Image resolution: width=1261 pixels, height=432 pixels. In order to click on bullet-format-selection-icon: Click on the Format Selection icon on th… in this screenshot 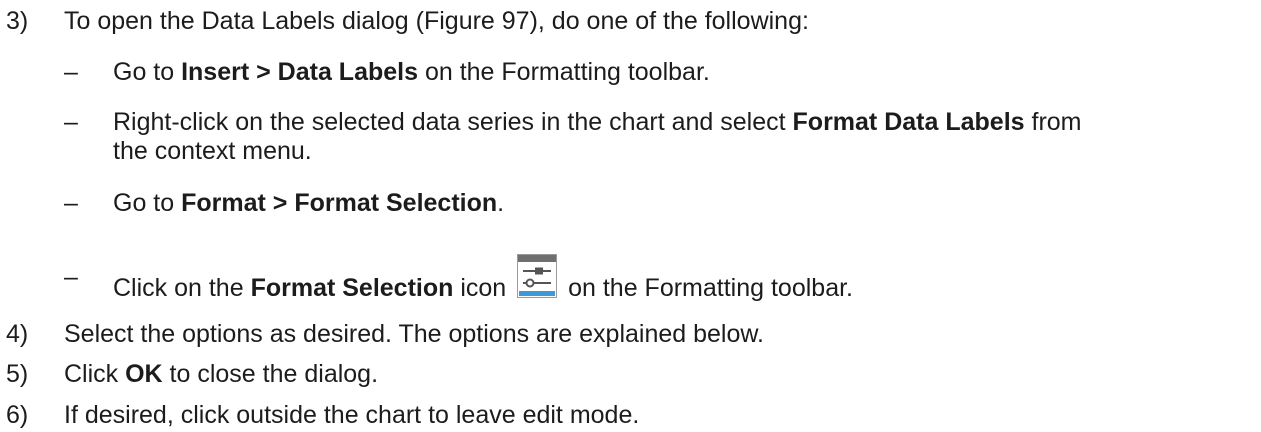, I will do `click(483, 280)`.